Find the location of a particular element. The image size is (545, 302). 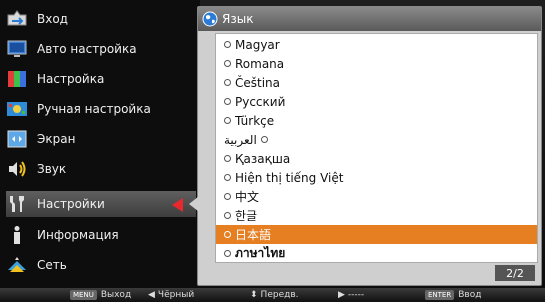

language-option: 한글 is located at coordinates (376, 215).